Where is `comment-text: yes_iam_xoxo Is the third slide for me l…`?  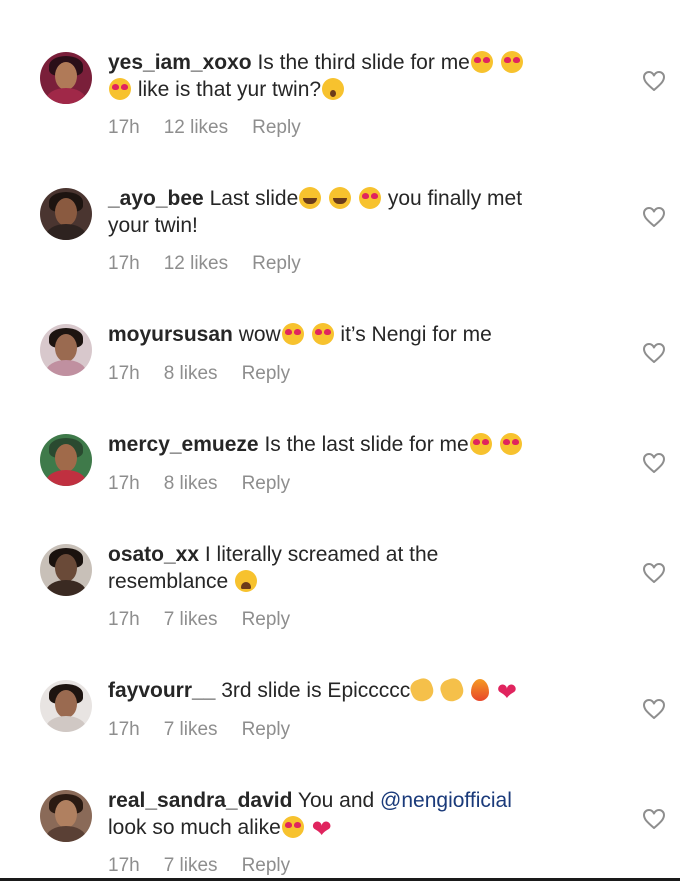
comment-text: yes_iam_xoxo Is the third slide for me l… is located at coordinates (358, 76).